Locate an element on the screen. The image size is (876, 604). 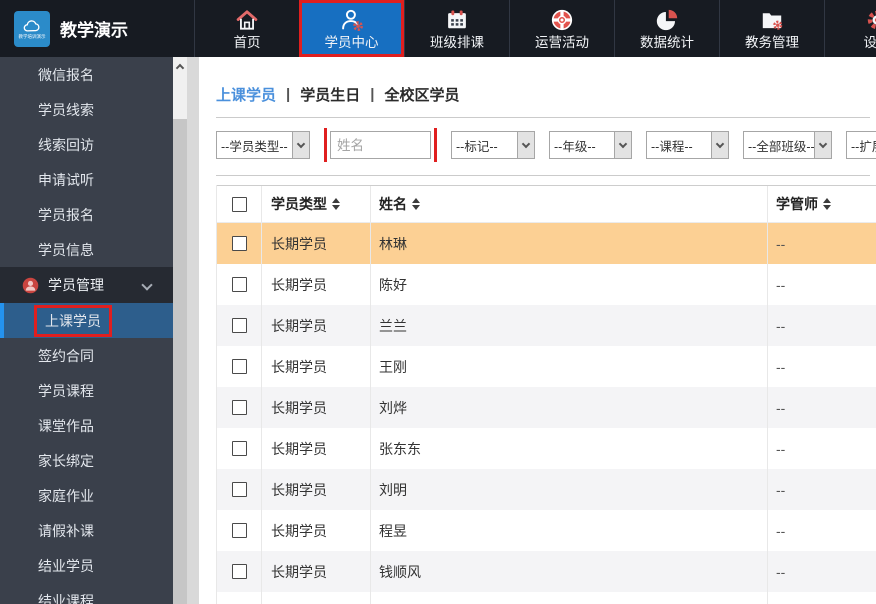
chevron-up-icon is located at coordinates (180, 67).